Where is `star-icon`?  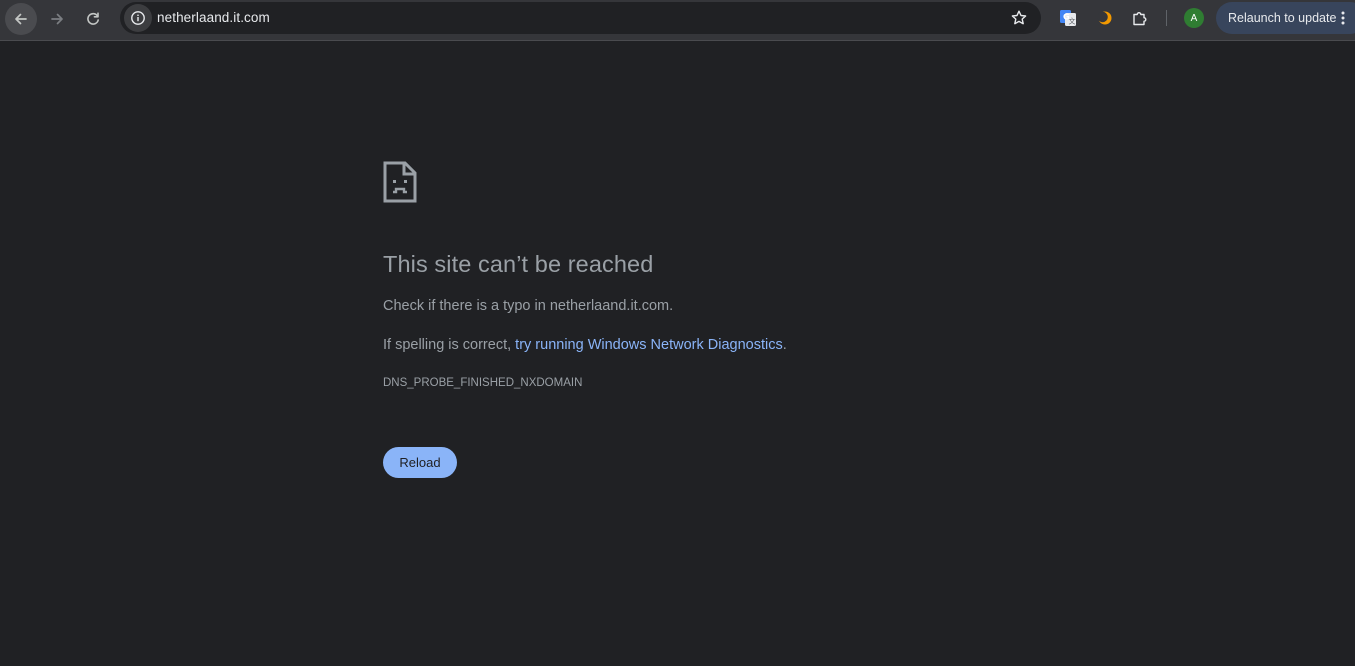 star-icon is located at coordinates (1019, 17).